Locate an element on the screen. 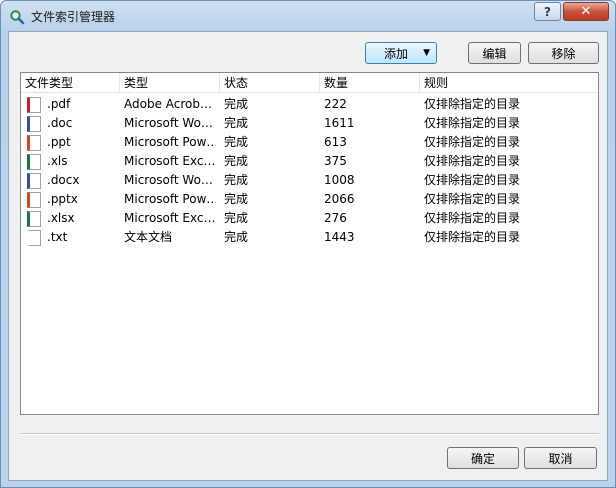 The image size is (616, 488). table-row: .pptx Microsoft Pow… 完成 2066 仅排除指定的目录 is located at coordinates (309, 199).